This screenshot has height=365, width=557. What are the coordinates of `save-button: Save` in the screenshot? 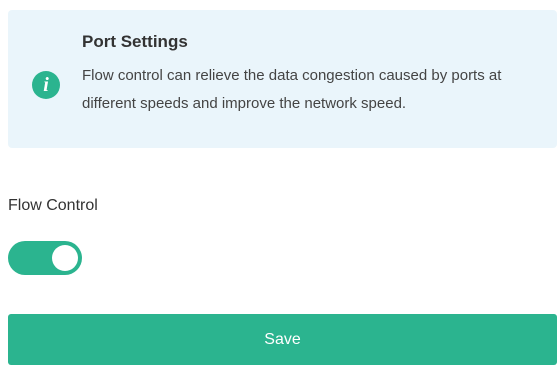 It's located at (282, 339).